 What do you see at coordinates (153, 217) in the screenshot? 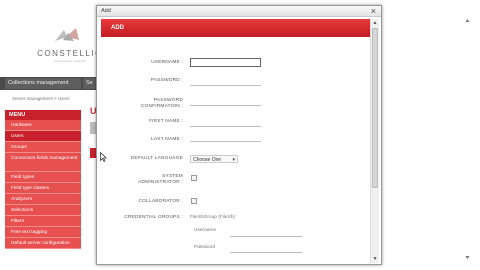
I see `credential-groups-label: CREDENTIAL GROUPS :` at bounding box center [153, 217].